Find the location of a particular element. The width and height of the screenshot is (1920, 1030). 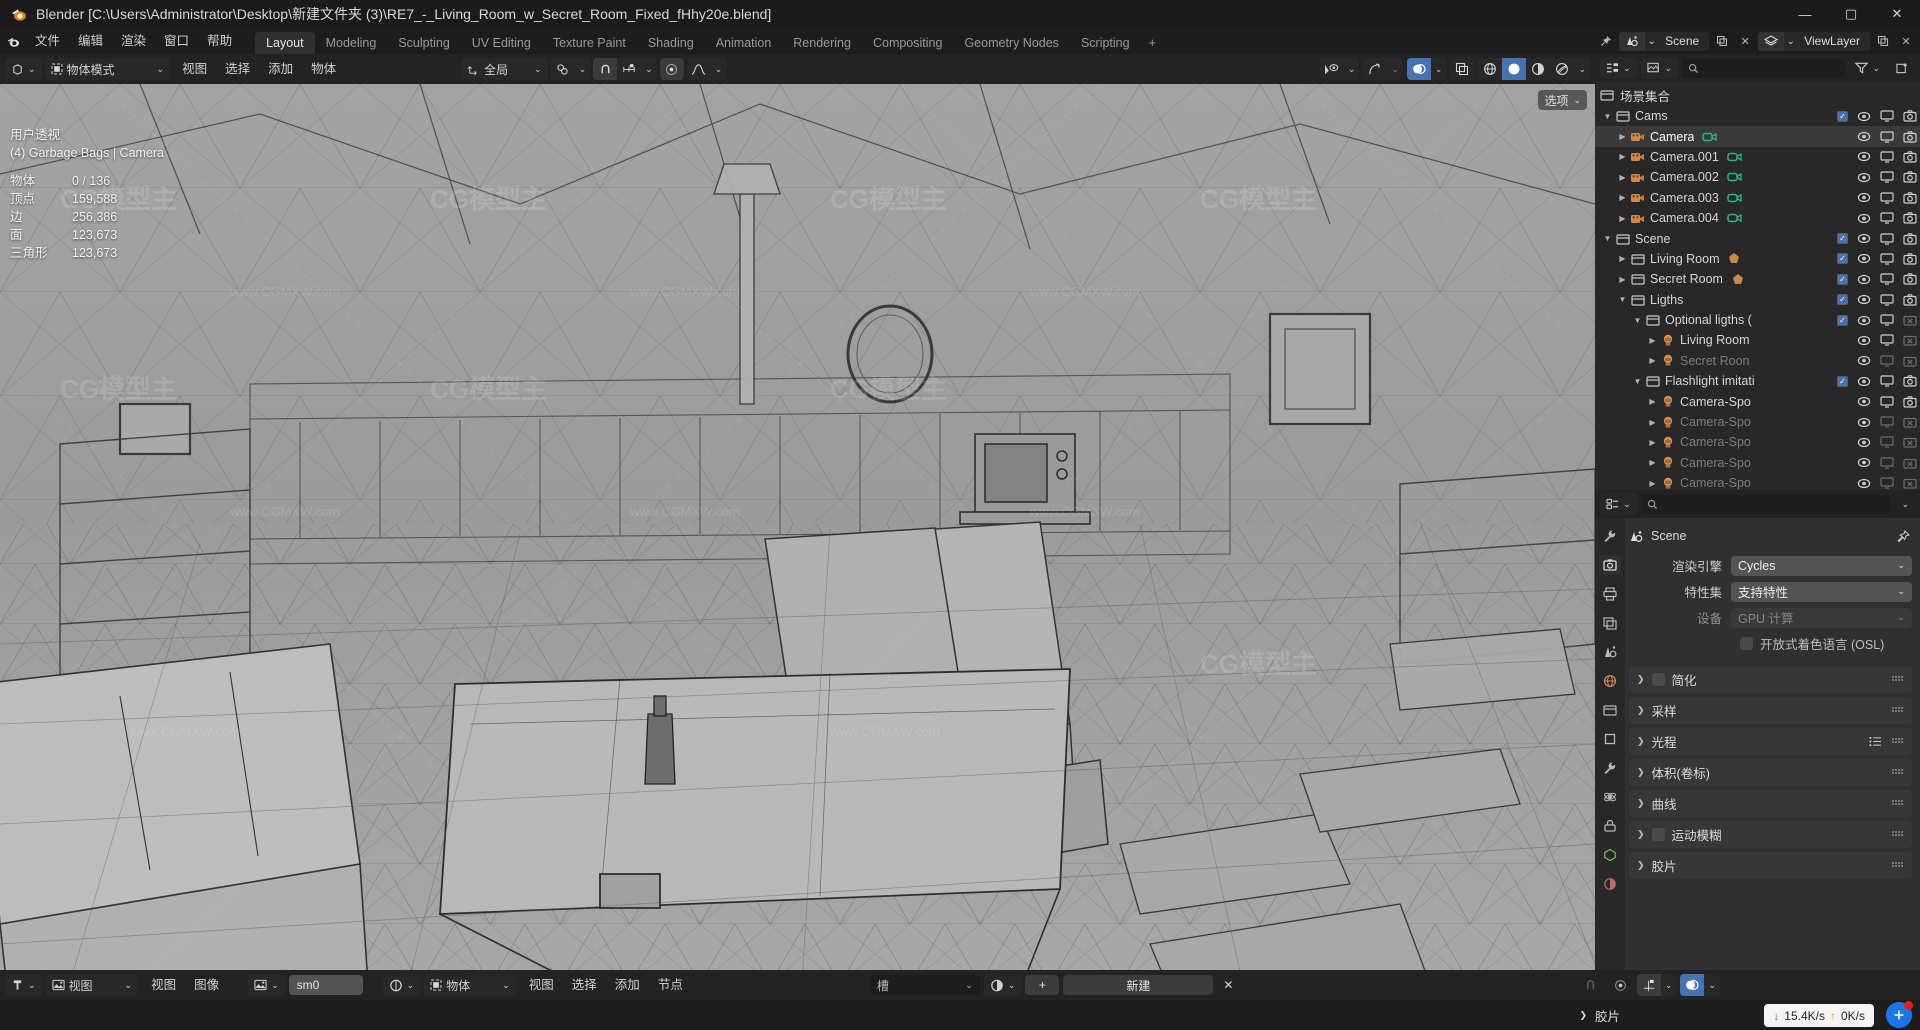

outliner-row-label: Optional ligths ( is located at coordinates (1708, 320).